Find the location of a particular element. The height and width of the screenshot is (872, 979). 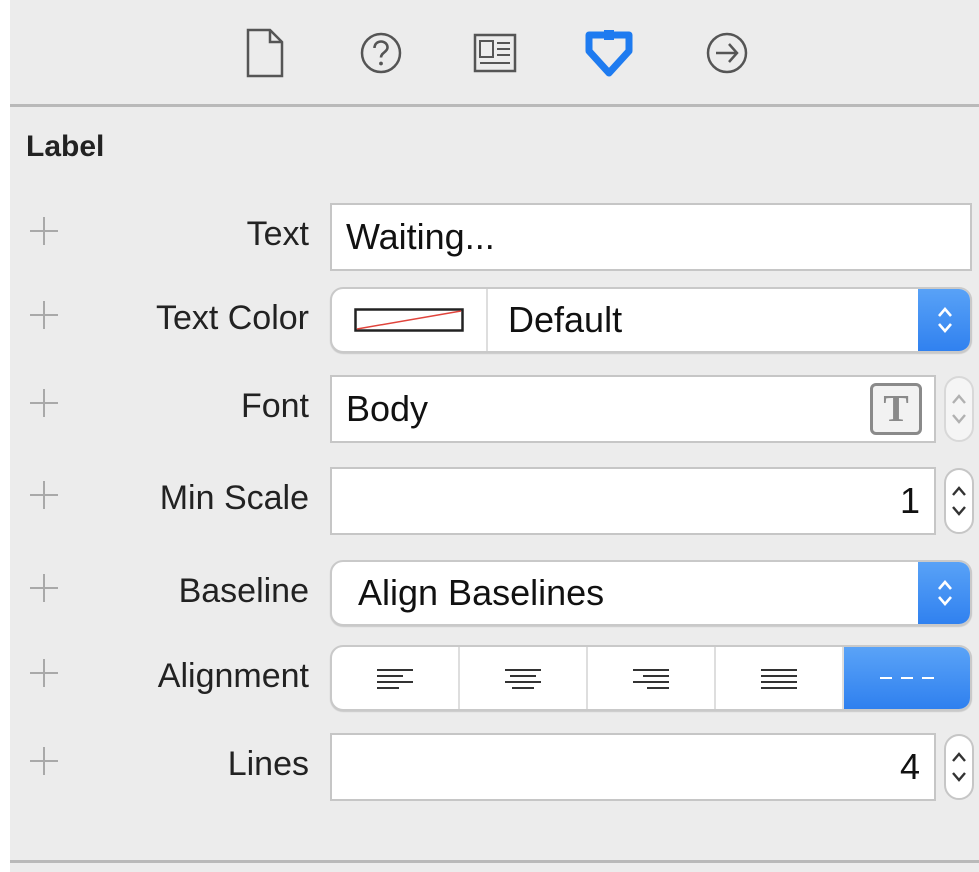

font-size-stepper is located at coordinates (959, 409).